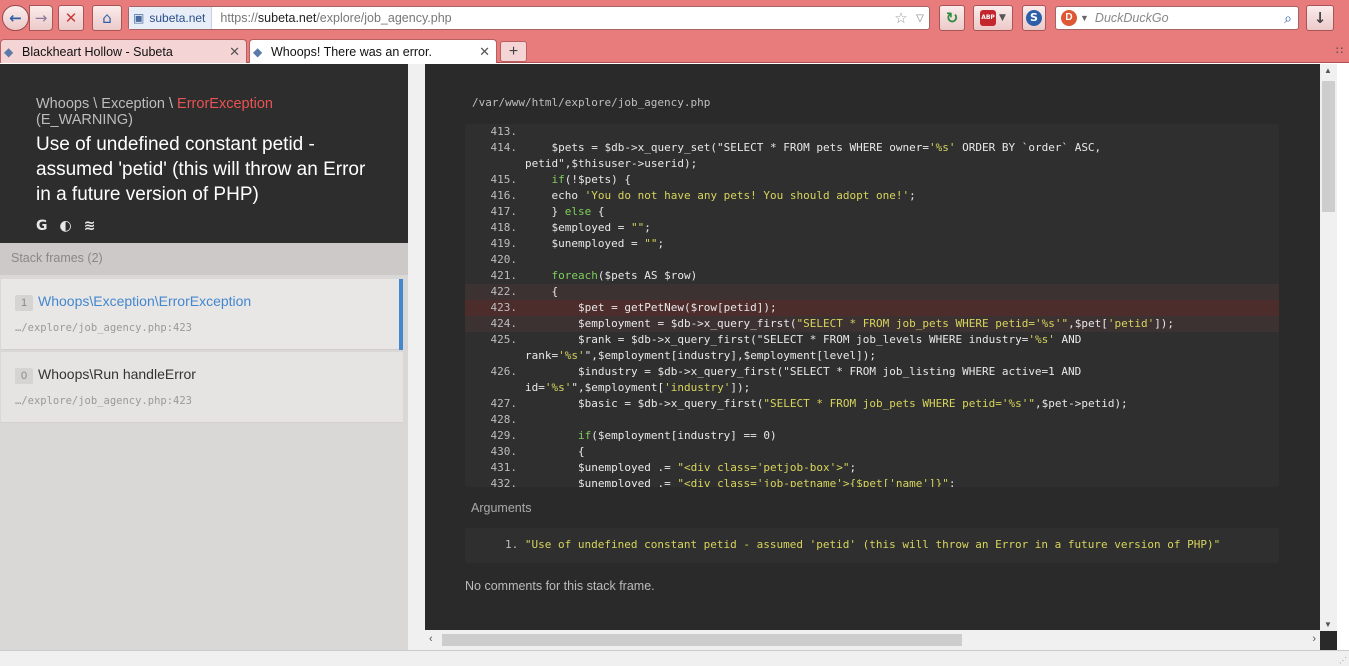 This screenshot has height=666, width=1349. Describe the element at coordinates (177, 18) in the screenshot. I see `site-domain: subeta.net` at that location.